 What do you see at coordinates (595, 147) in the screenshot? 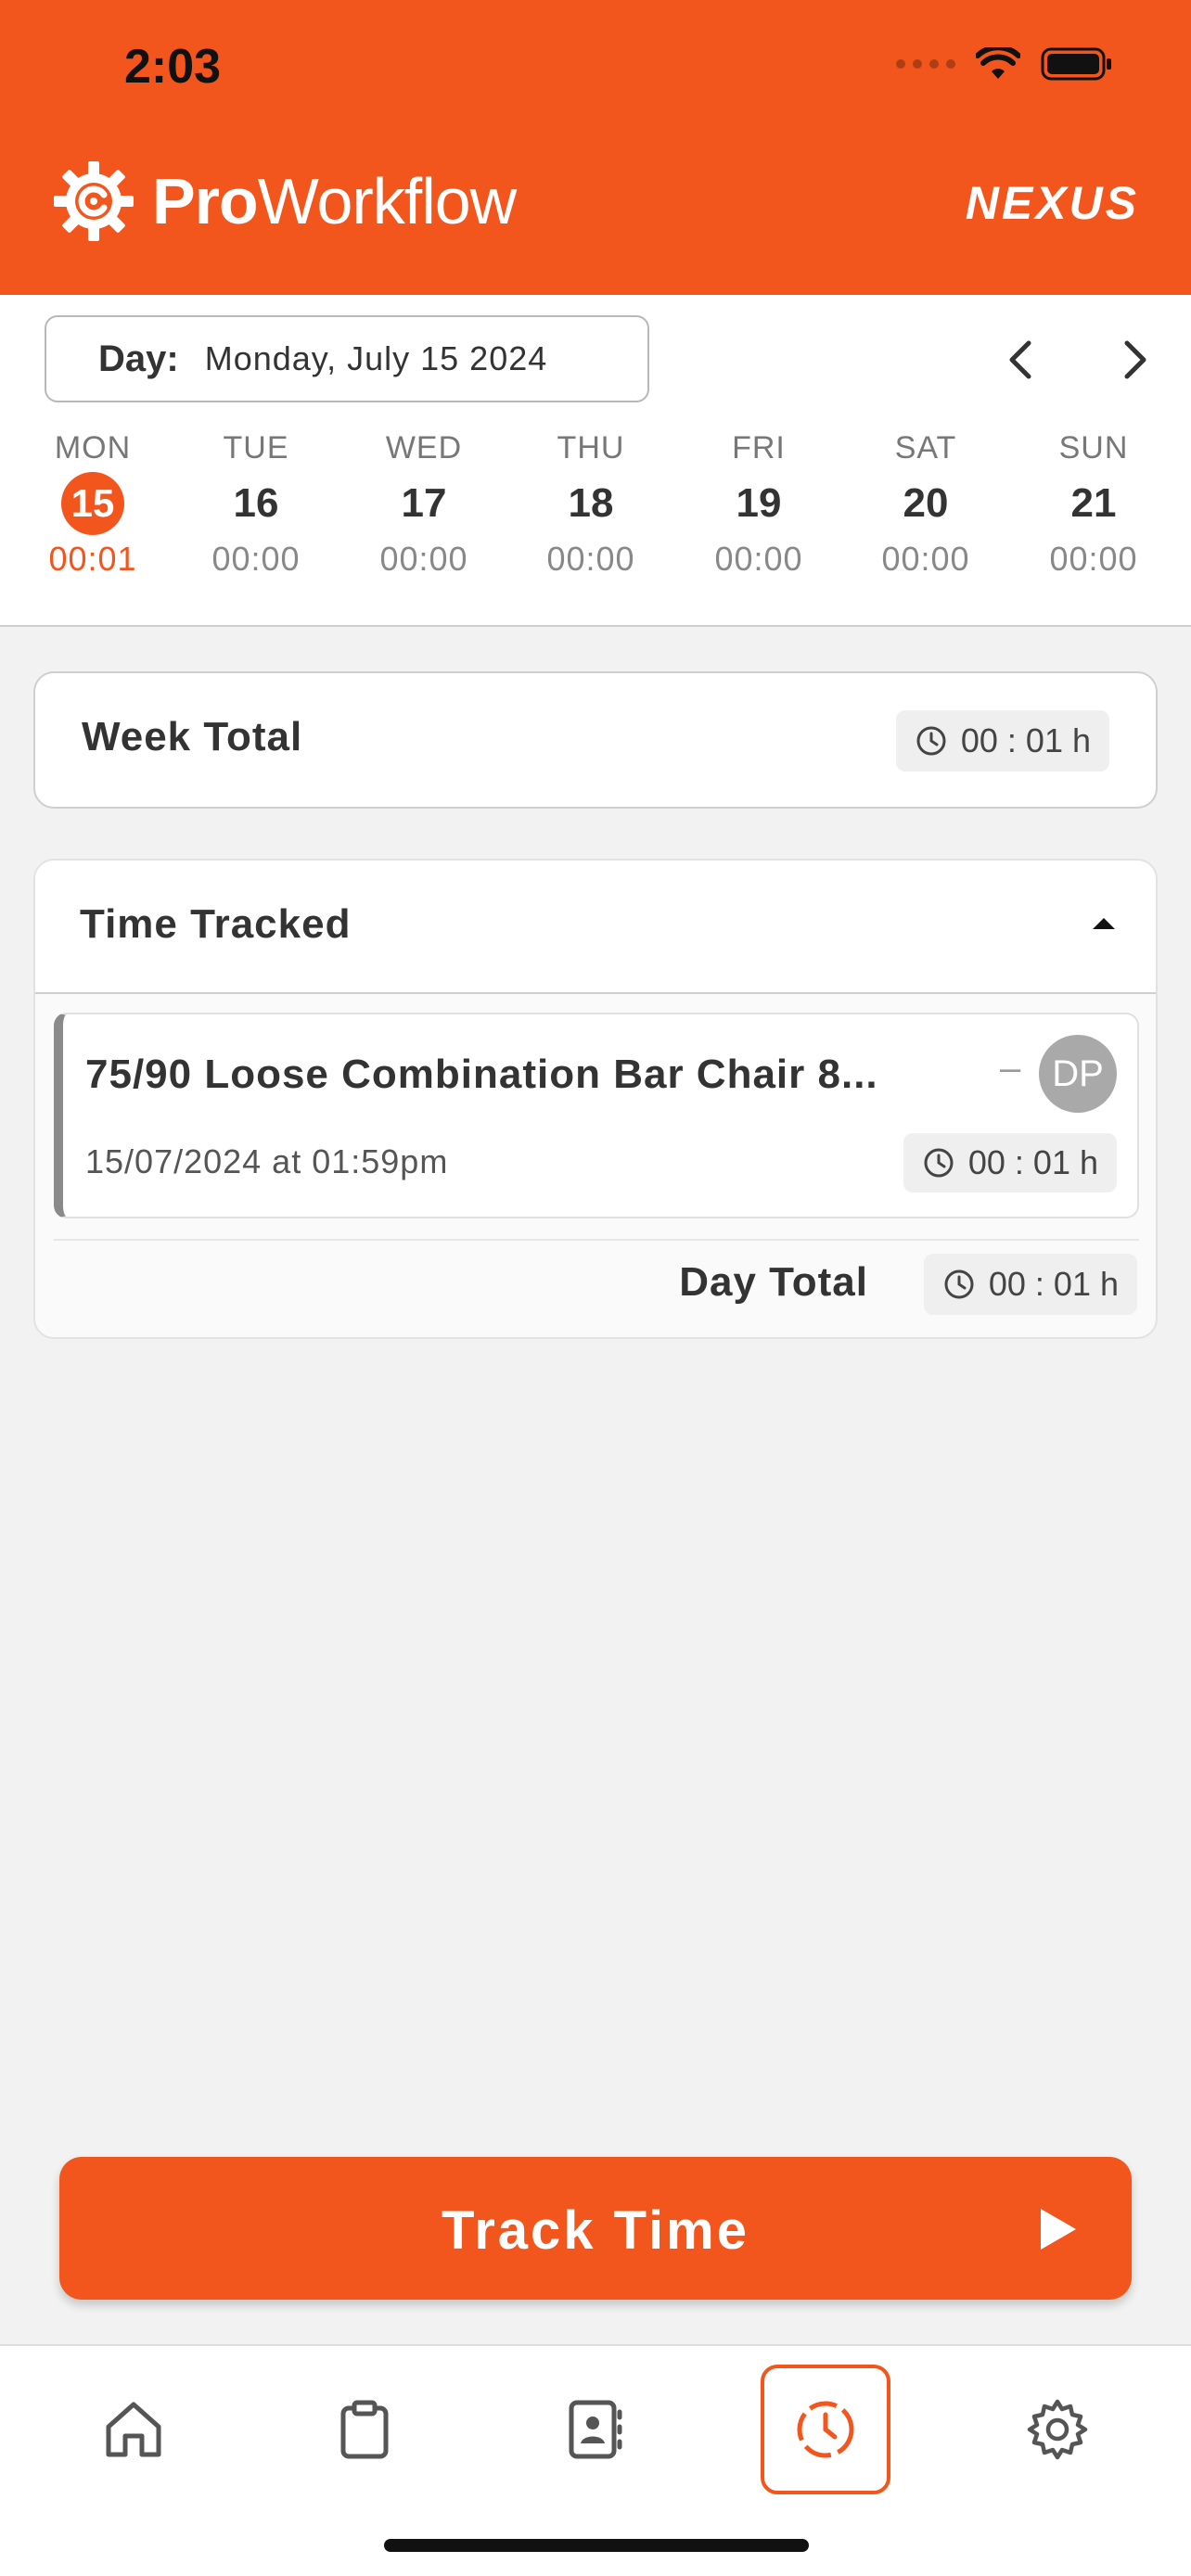
I see `app-header: 2:03 ProWorkflow NEXUS` at bounding box center [595, 147].